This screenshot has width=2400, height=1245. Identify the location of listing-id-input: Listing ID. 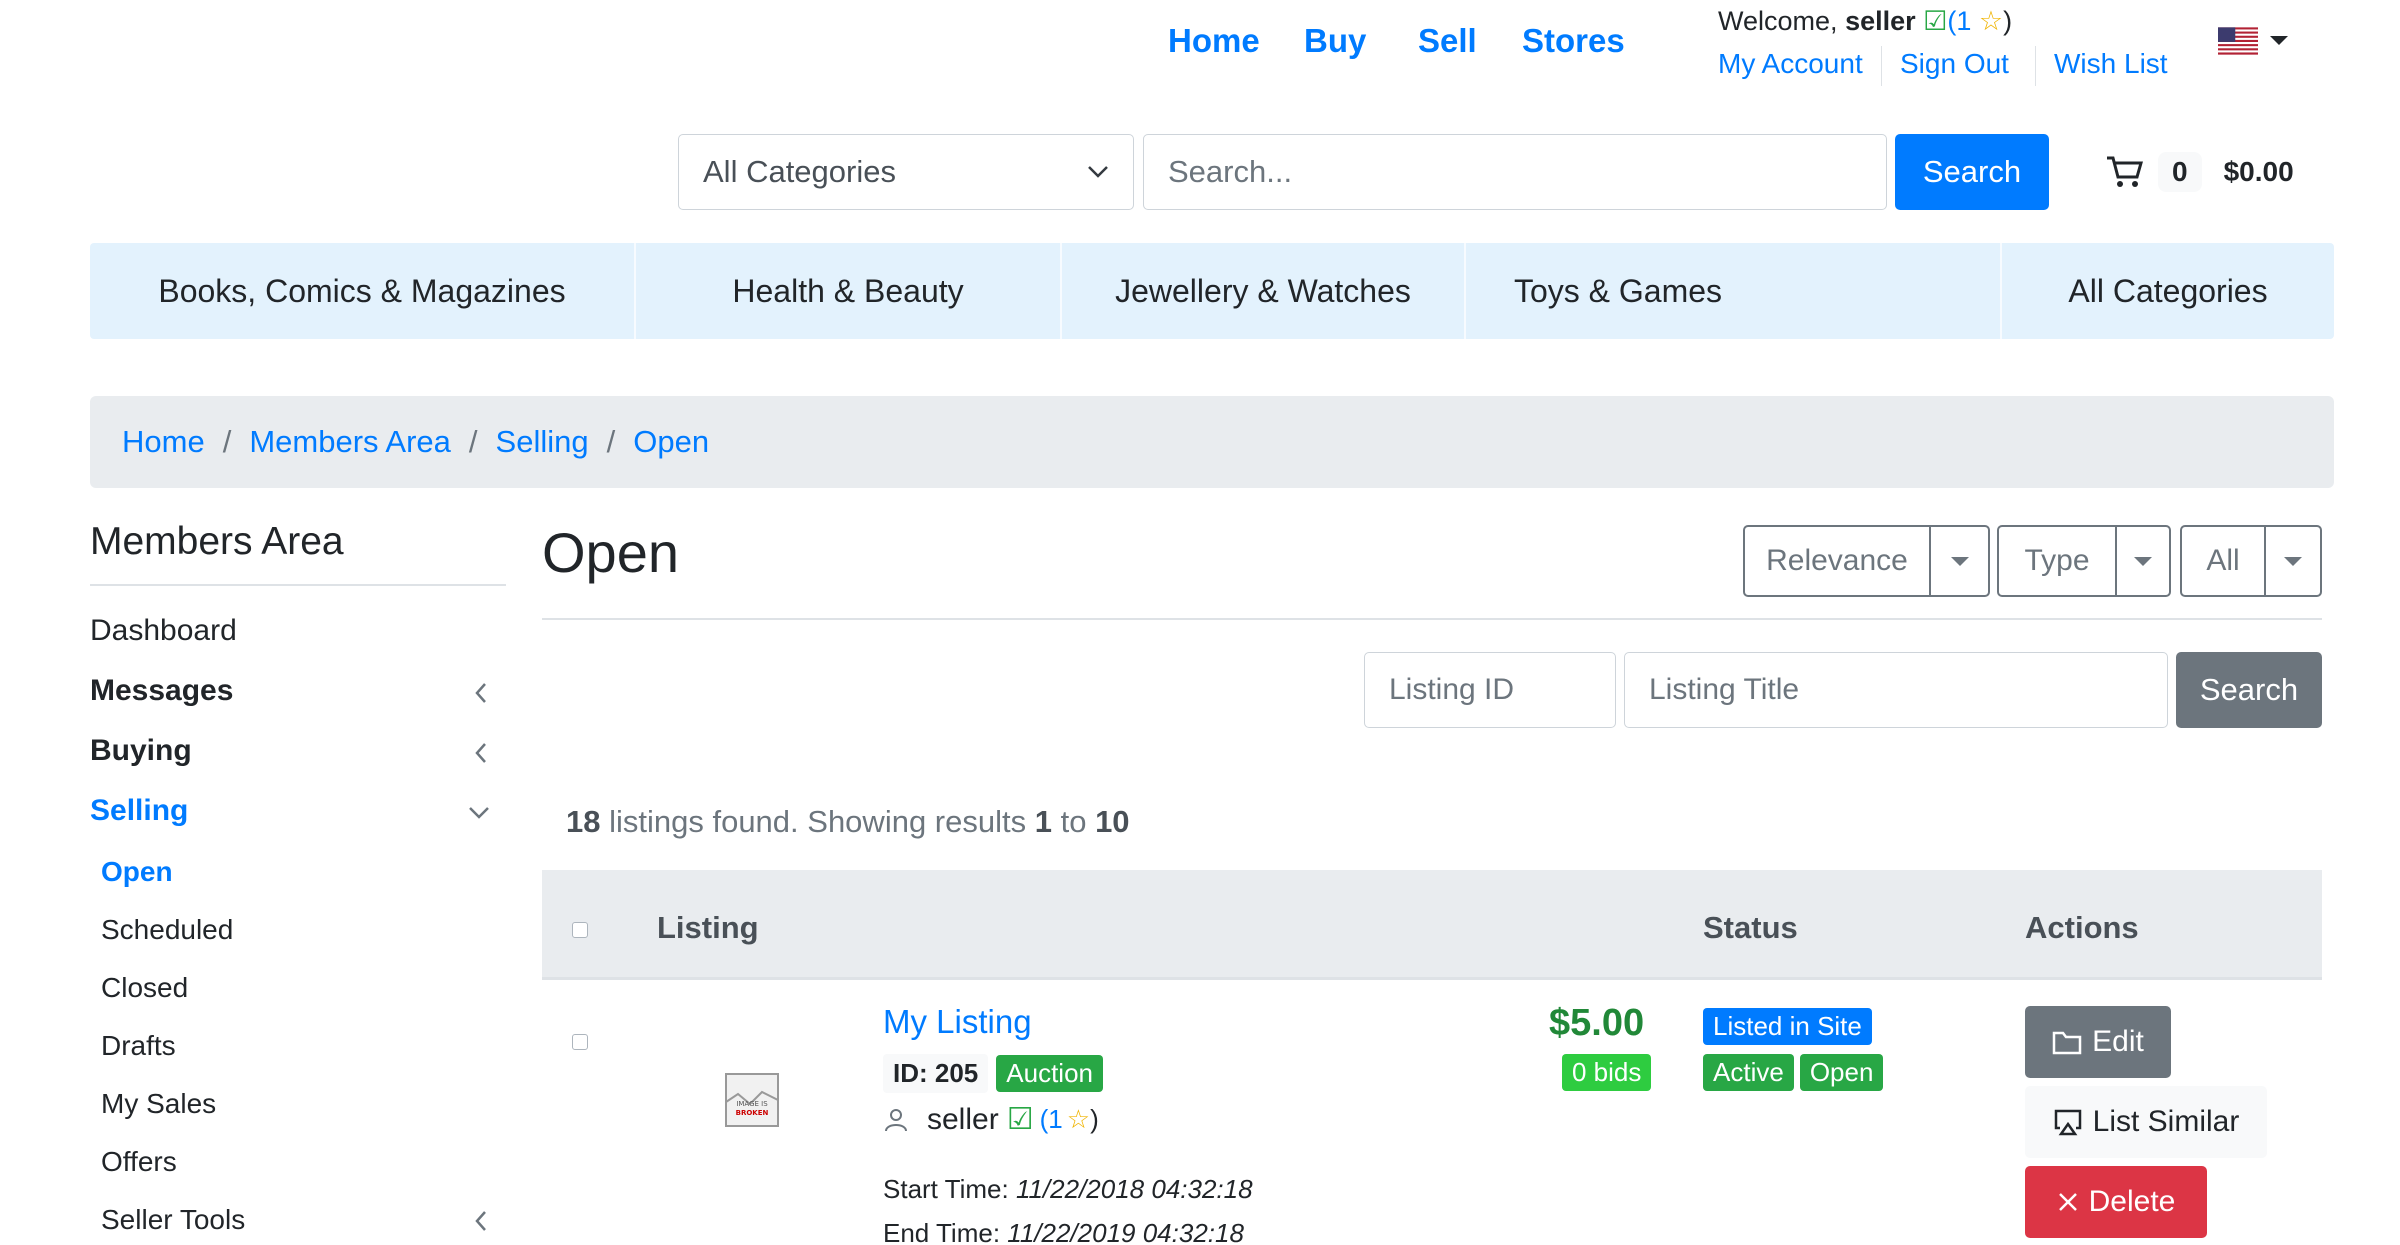
(1490, 690).